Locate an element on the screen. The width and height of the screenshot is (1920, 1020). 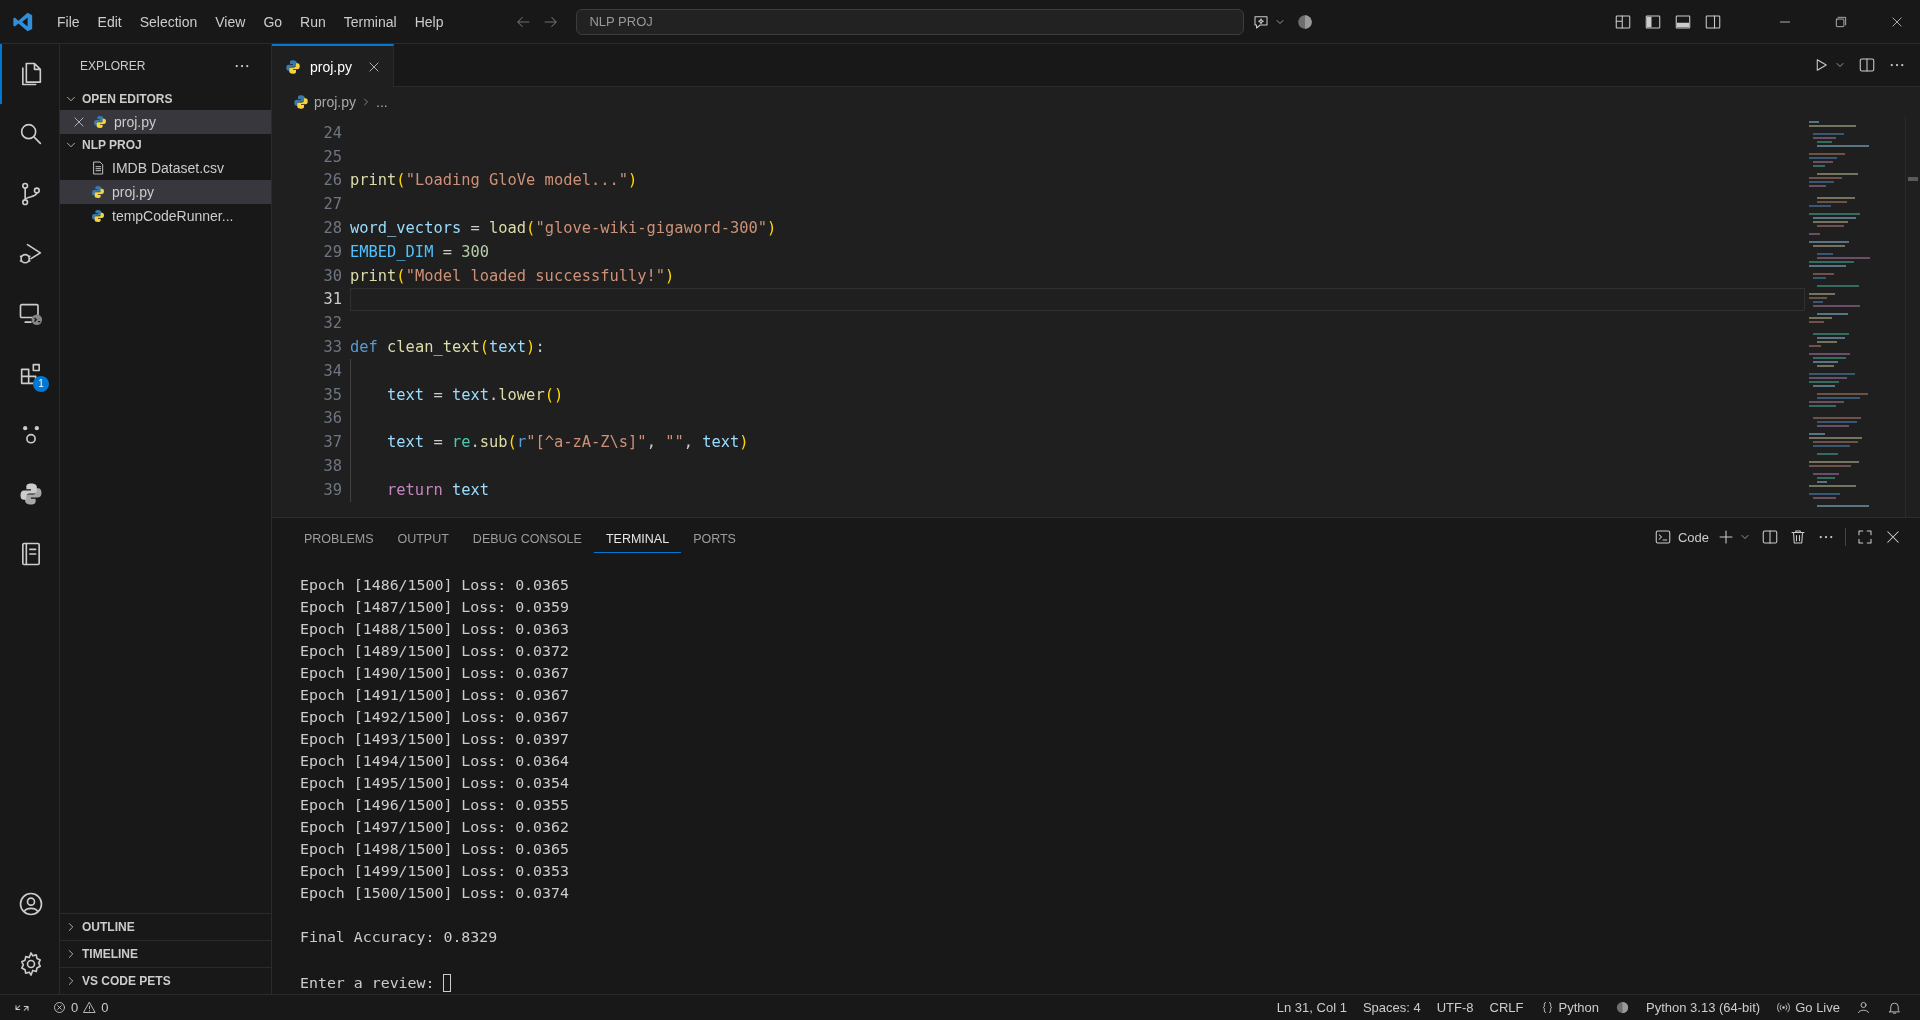
terminal-line: Epoch [1494/1500] Loss: 0.0364 is located at coordinates (435, 761).